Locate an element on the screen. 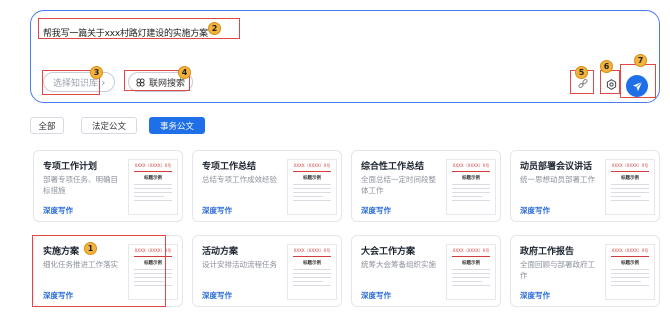 This screenshot has width=670, height=325. gear-icon is located at coordinates (611, 84).